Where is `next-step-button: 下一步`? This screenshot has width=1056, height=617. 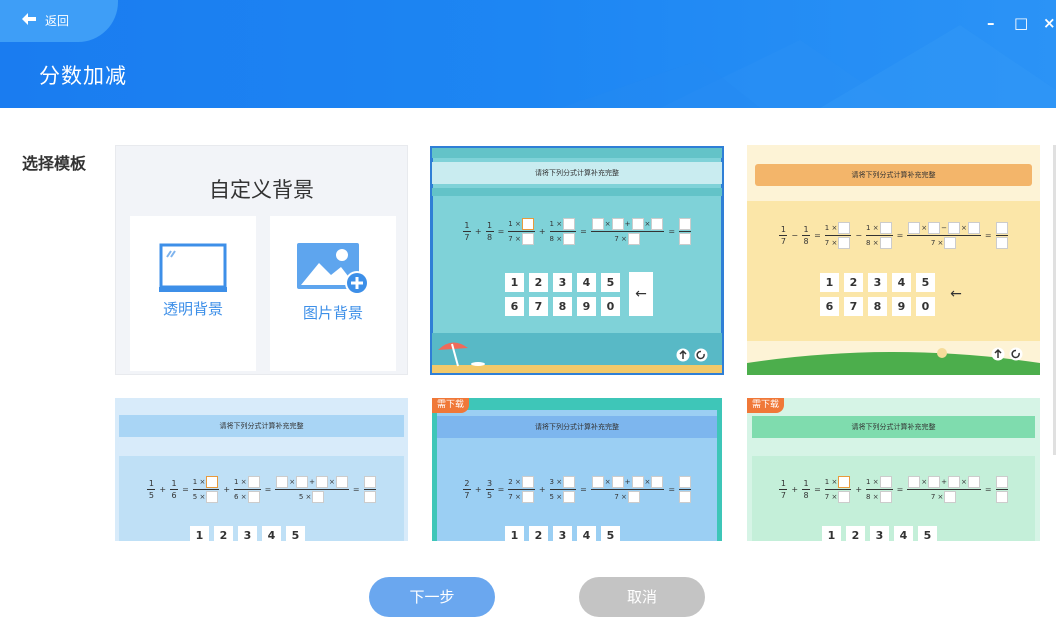 next-step-button: 下一步 is located at coordinates (432, 597).